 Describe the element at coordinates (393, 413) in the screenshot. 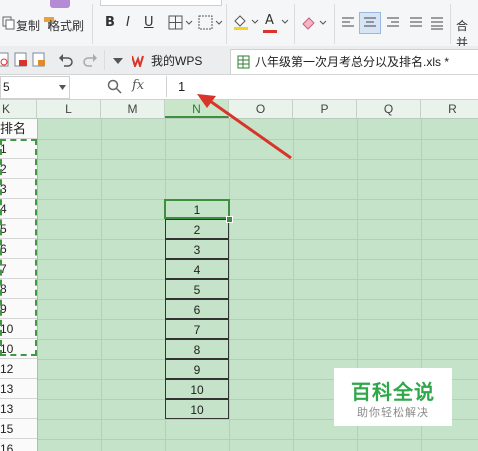

I see `watermark-subtitle: 助你轻松解决` at that location.